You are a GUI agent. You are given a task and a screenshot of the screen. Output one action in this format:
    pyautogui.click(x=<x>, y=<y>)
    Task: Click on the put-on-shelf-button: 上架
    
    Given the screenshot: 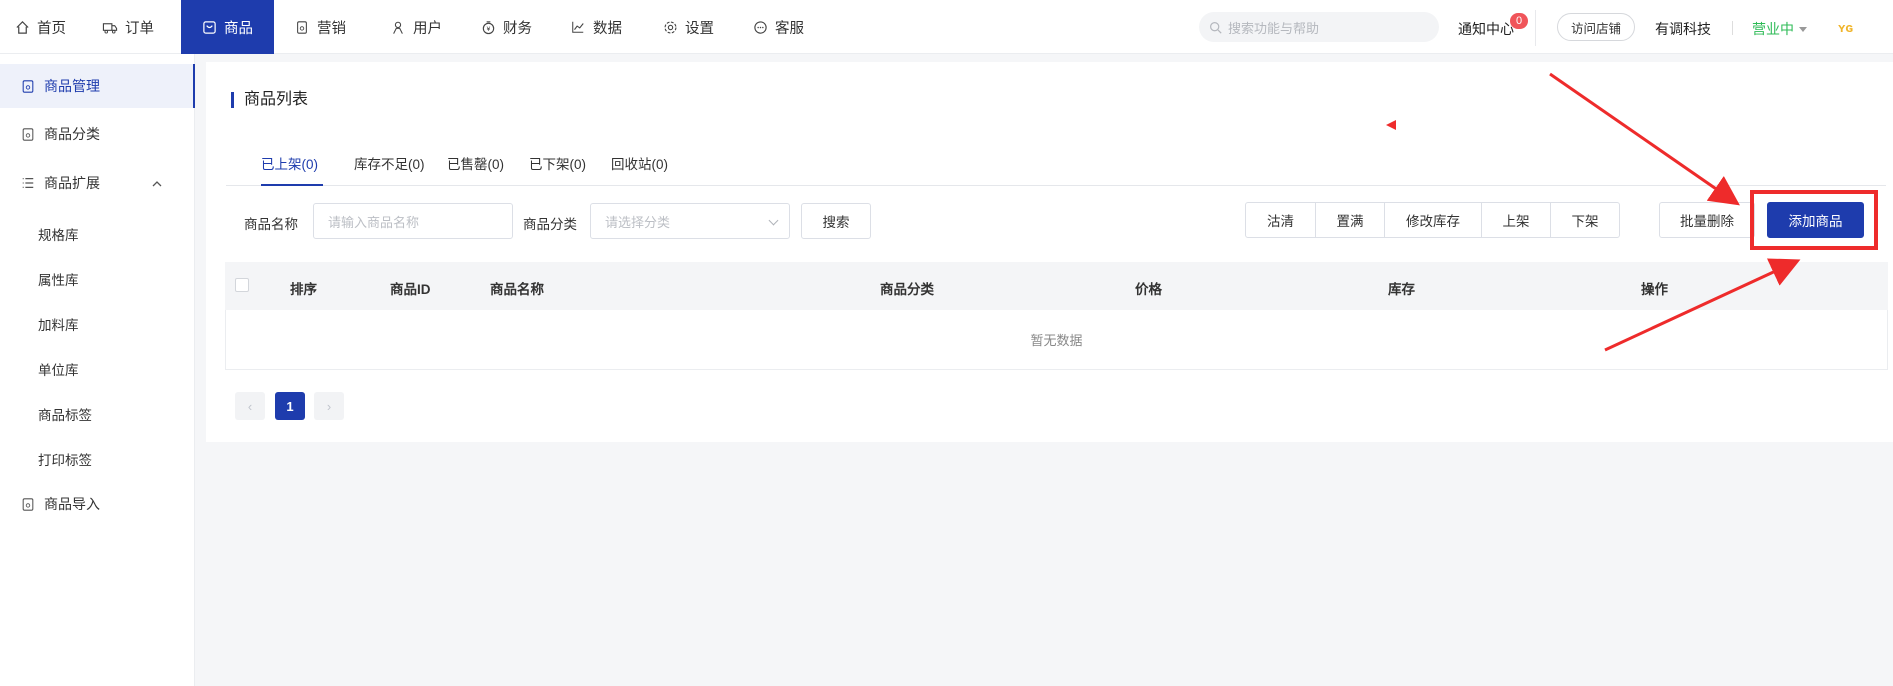 What is the action you would take?
    pyautogui.click(x=1515, y=220)
    